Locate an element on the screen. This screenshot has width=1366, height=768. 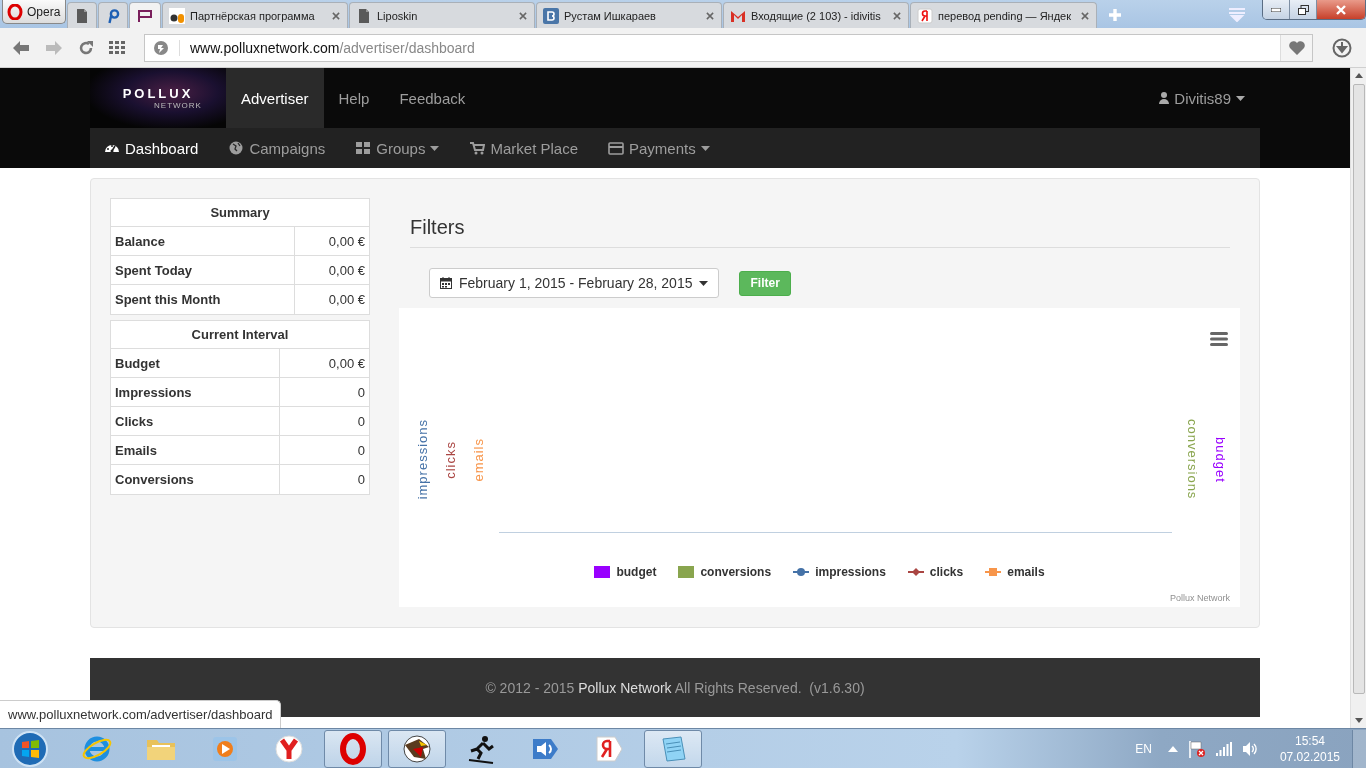
minimize-icon is located at coordinates (1276, 9).